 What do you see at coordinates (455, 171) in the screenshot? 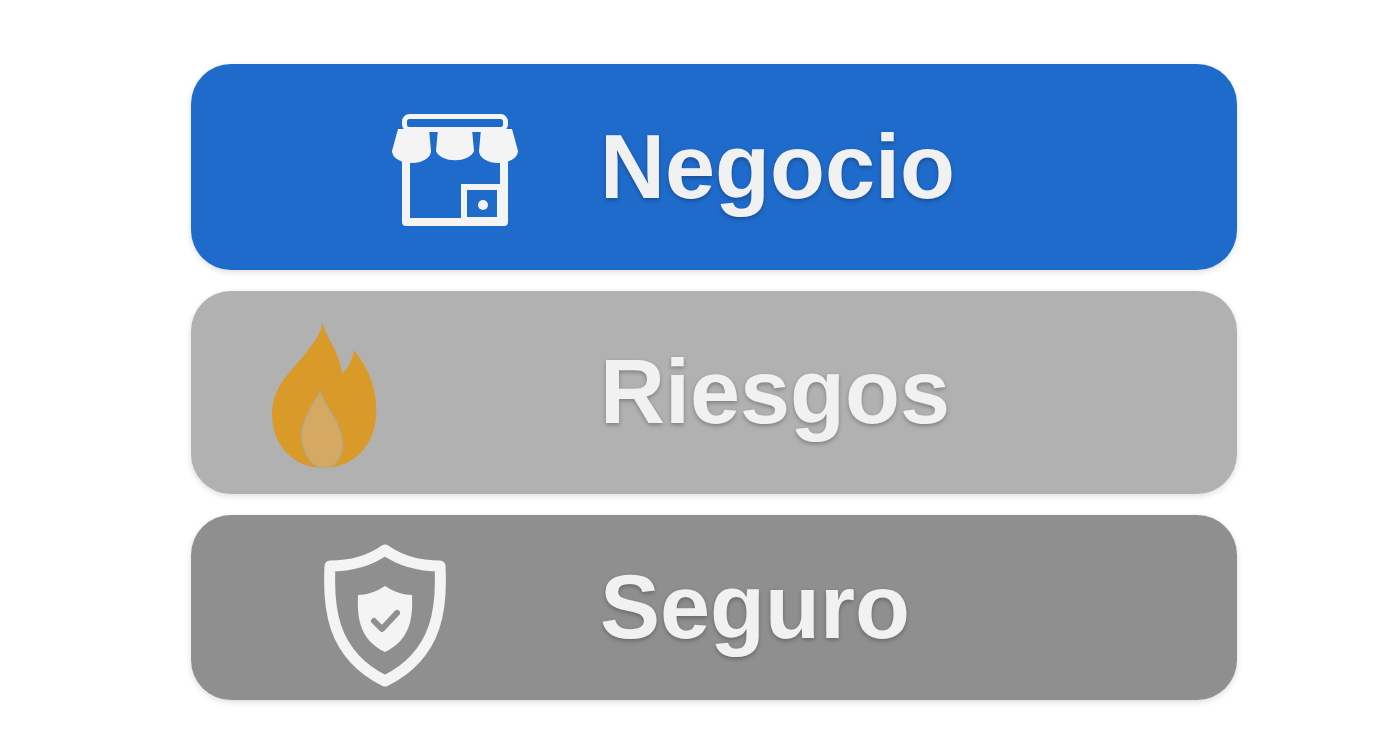
I see `storefront-icon` at bounding box center [455, 171].